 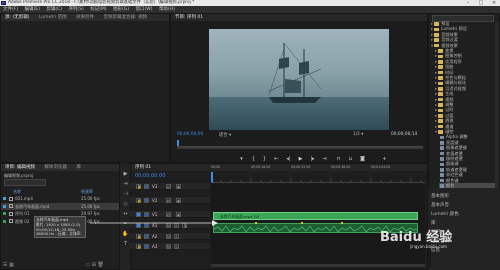 I want to click on extract-icon: ⊔, so click(x=350, y=159).